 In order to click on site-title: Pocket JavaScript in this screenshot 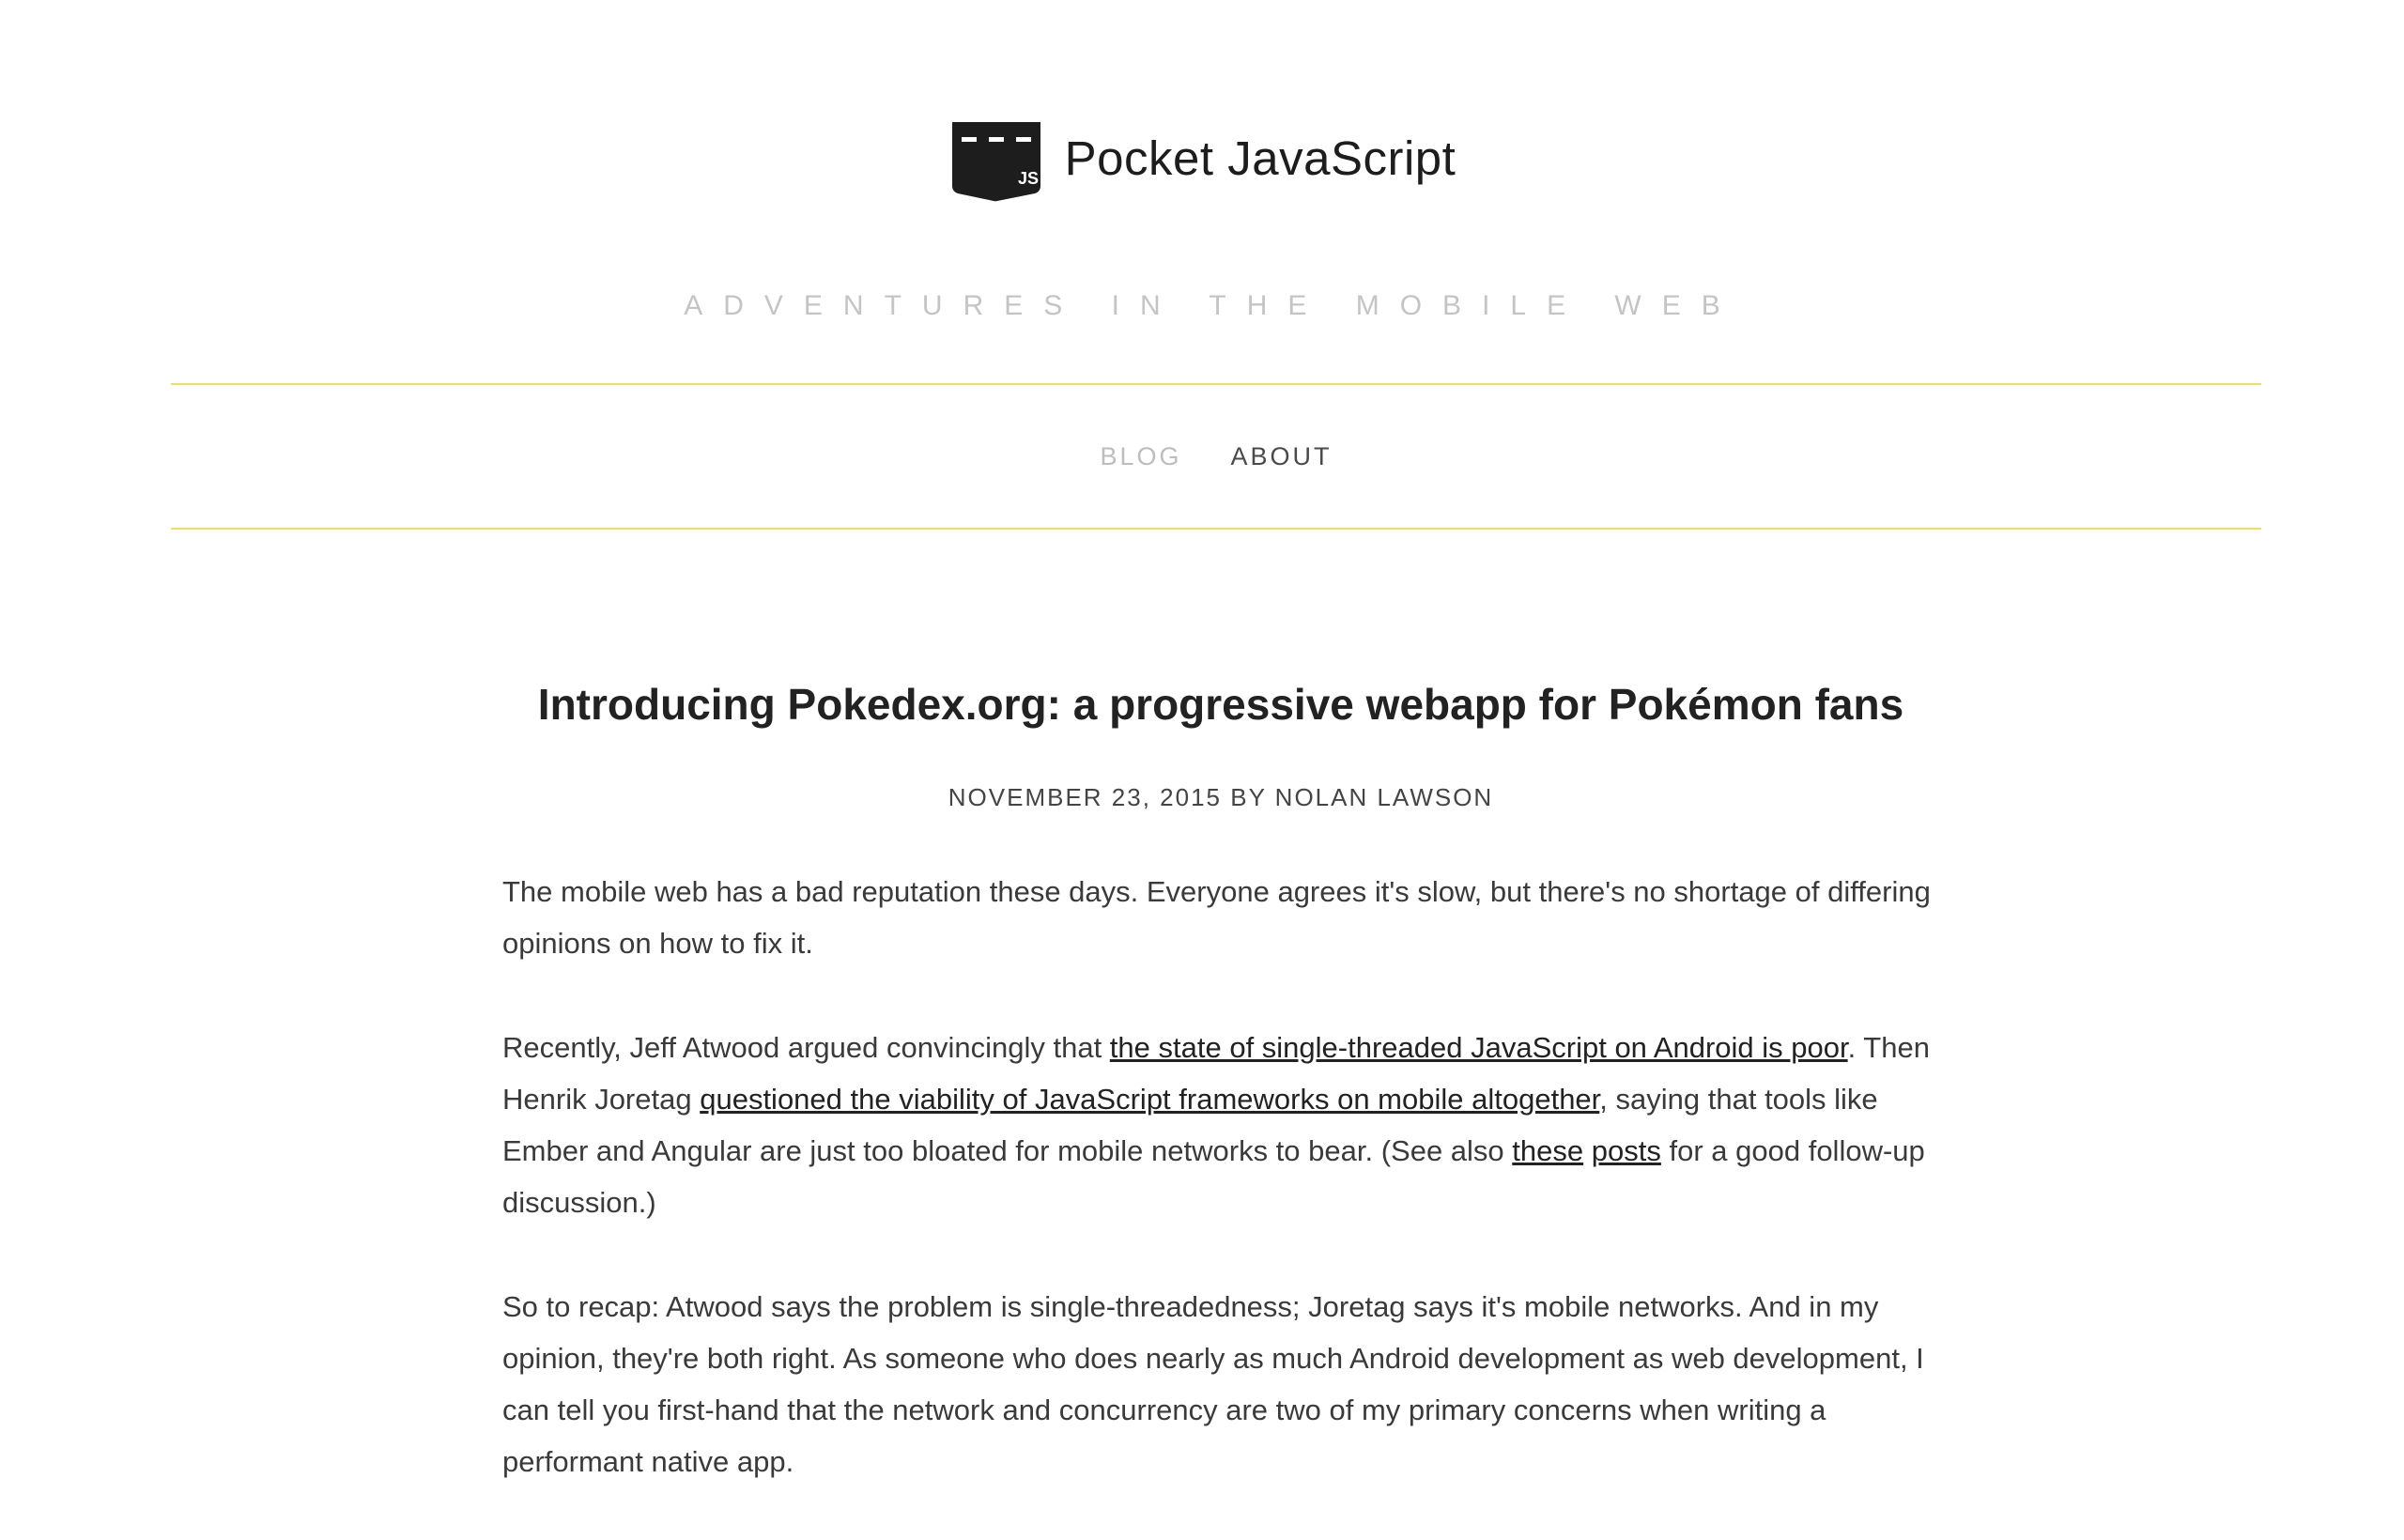, I will do `click(1260, 158)`.